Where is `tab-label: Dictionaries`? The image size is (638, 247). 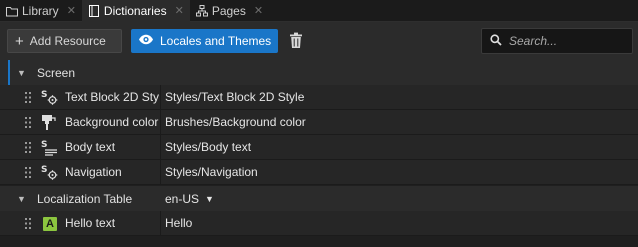 tab-label: Dictionaries is located at coordinates (135, 11).